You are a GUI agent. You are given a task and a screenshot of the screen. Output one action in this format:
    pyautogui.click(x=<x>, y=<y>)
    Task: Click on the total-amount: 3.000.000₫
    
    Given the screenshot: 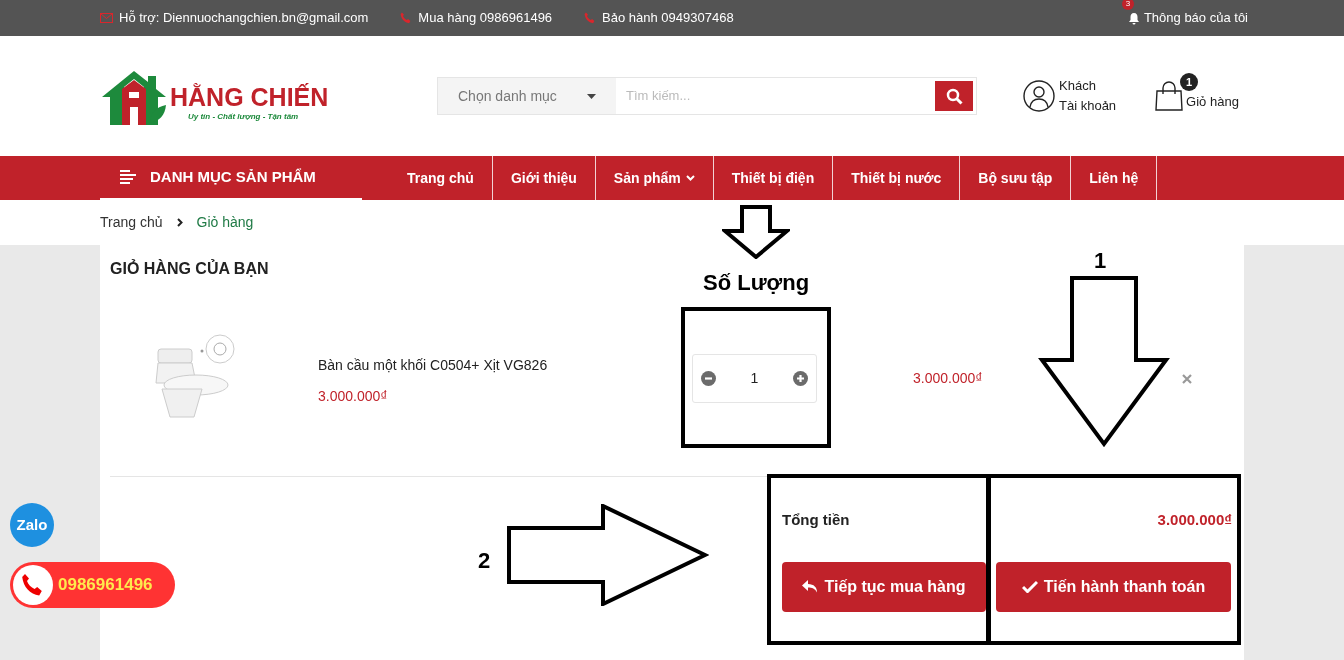 What is the action you would take?
    pyautogui.click(x=1194, y=520)
    